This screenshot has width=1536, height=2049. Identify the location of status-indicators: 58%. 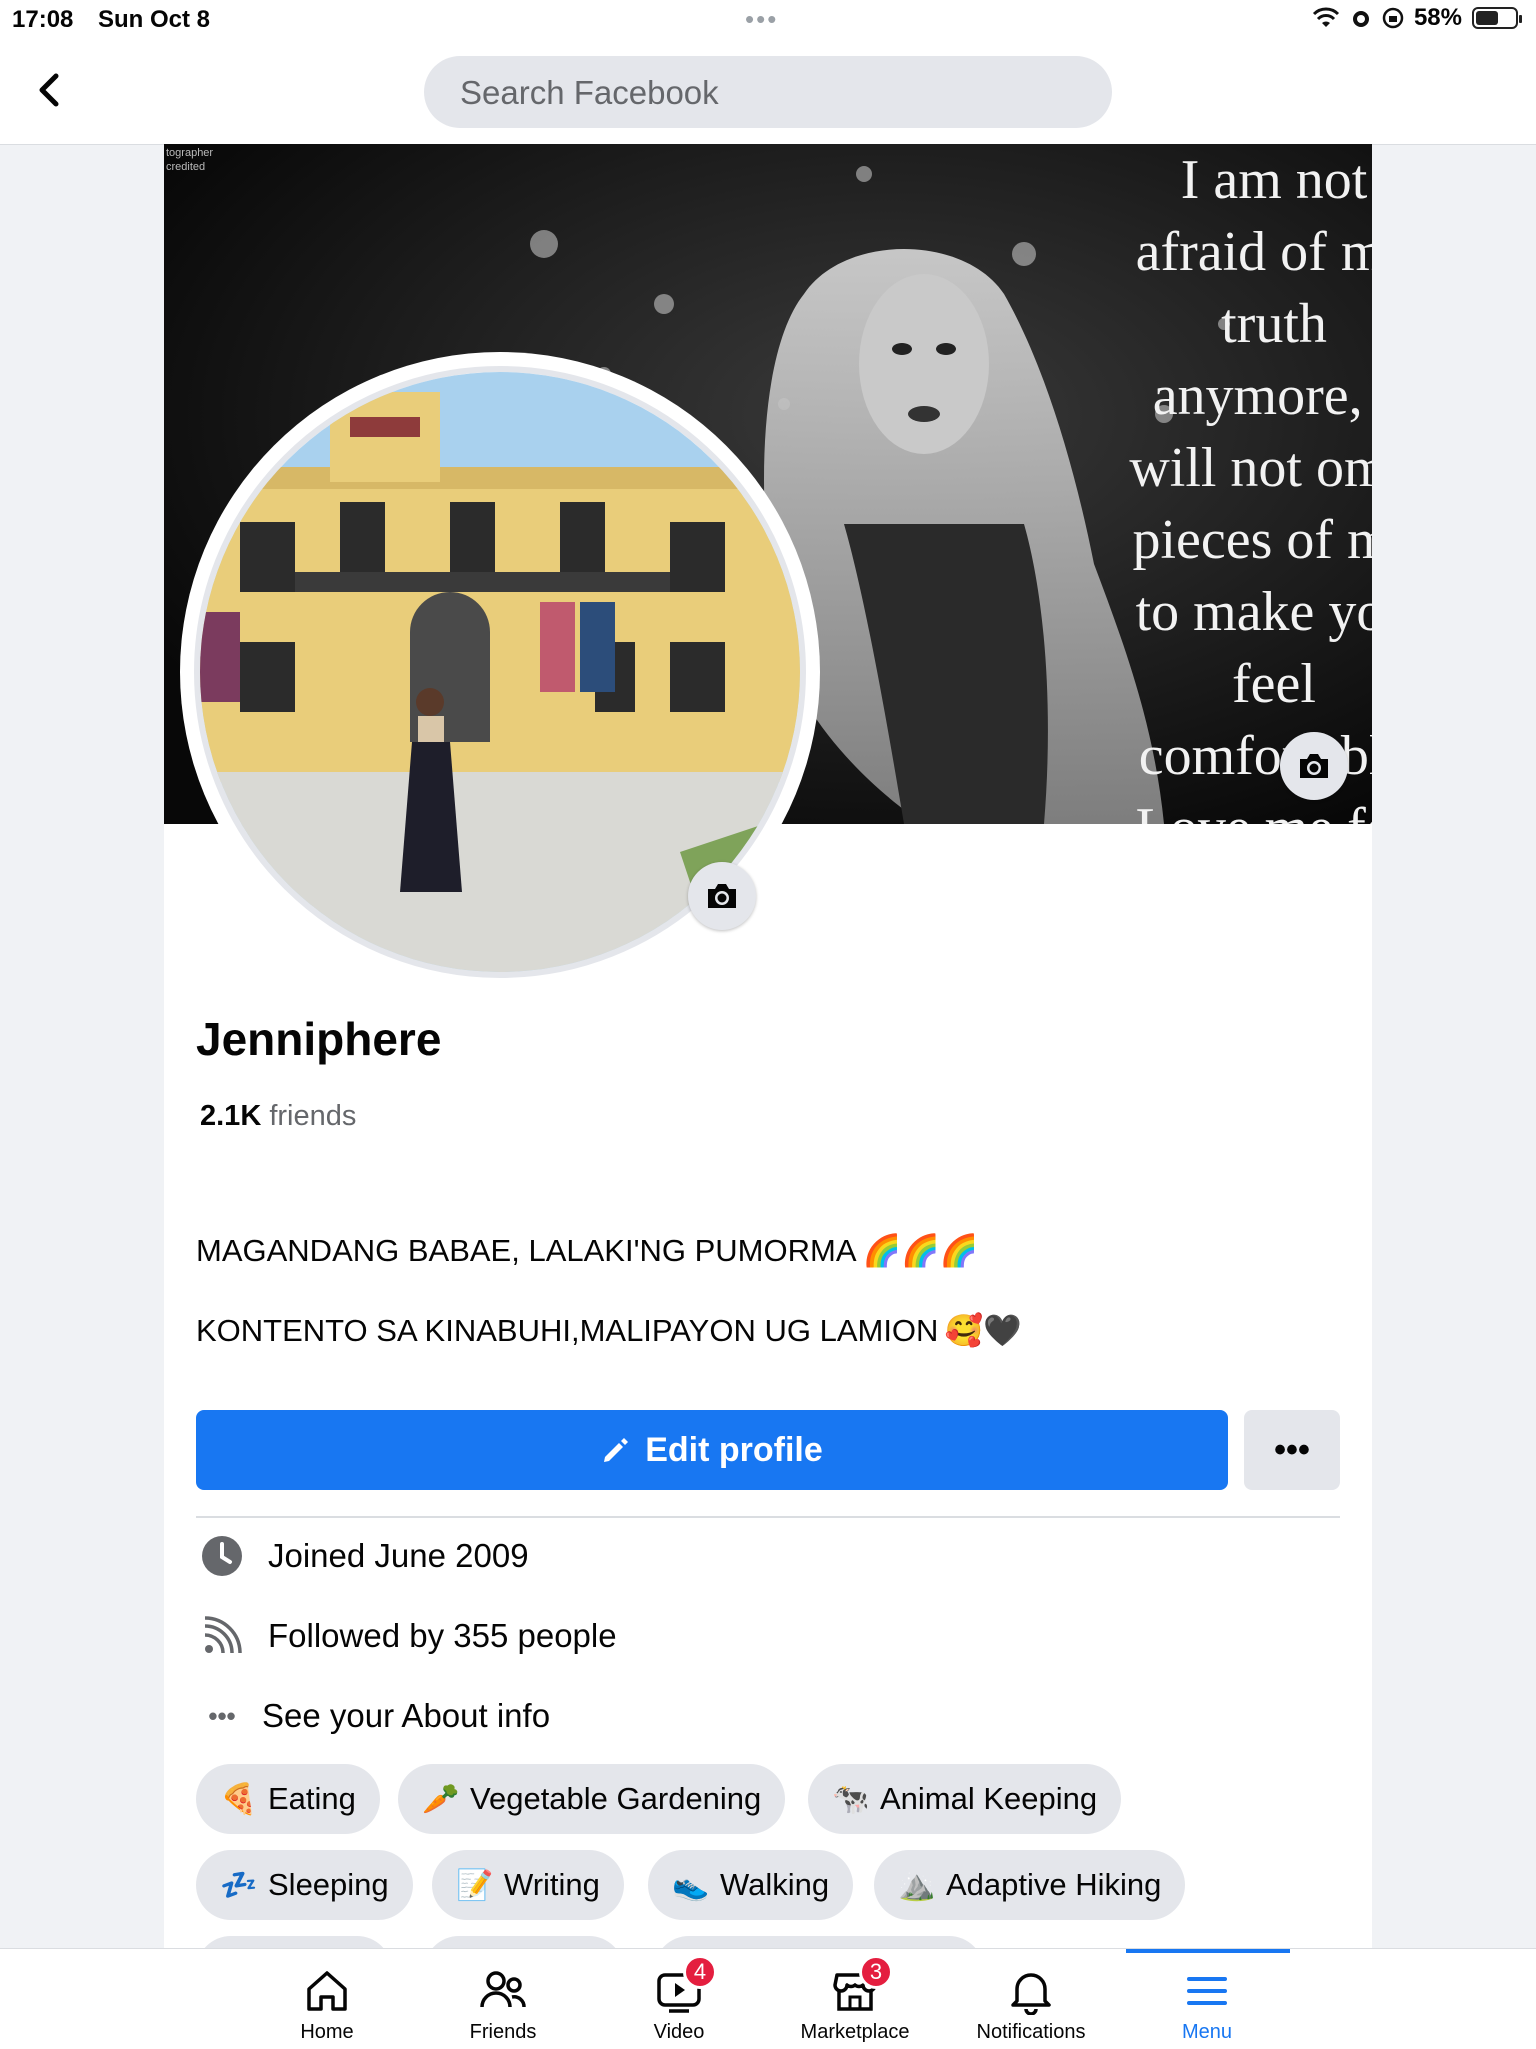
(1417, 18).